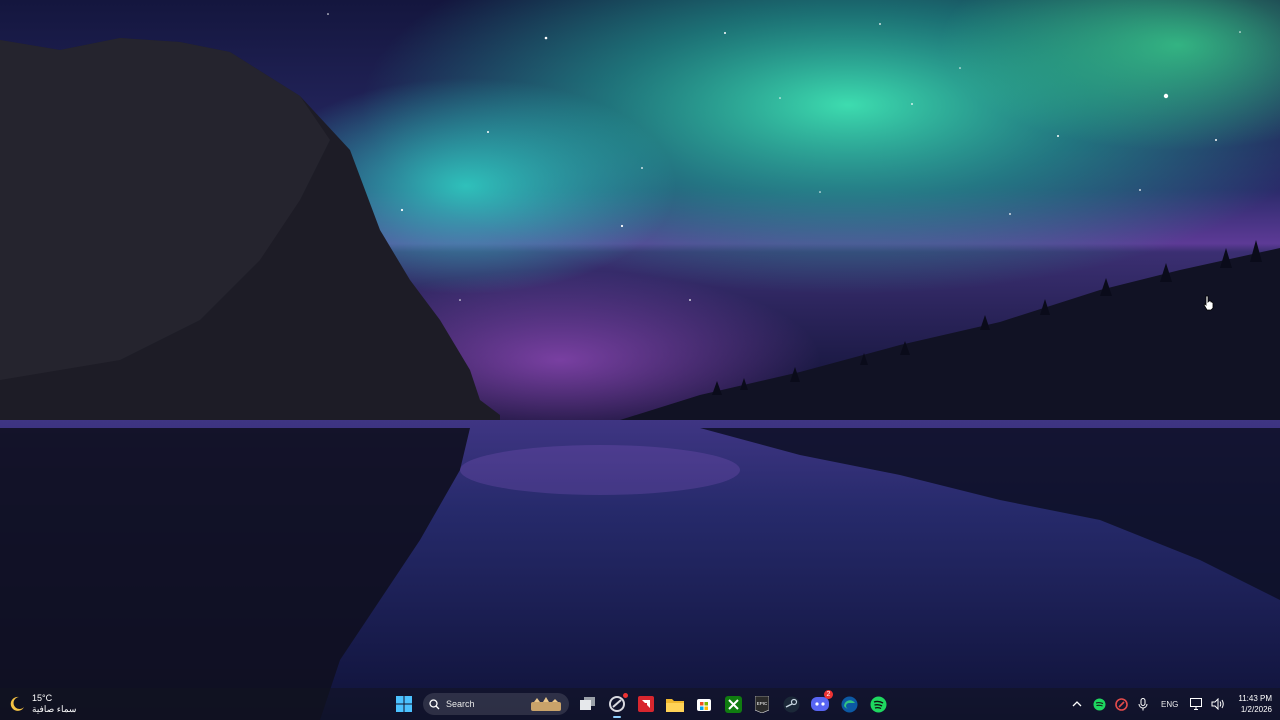 This screenshot has width=1280, height=720. I want to click on taskbar-app-epic-games: EPIC, so click(762, 704).